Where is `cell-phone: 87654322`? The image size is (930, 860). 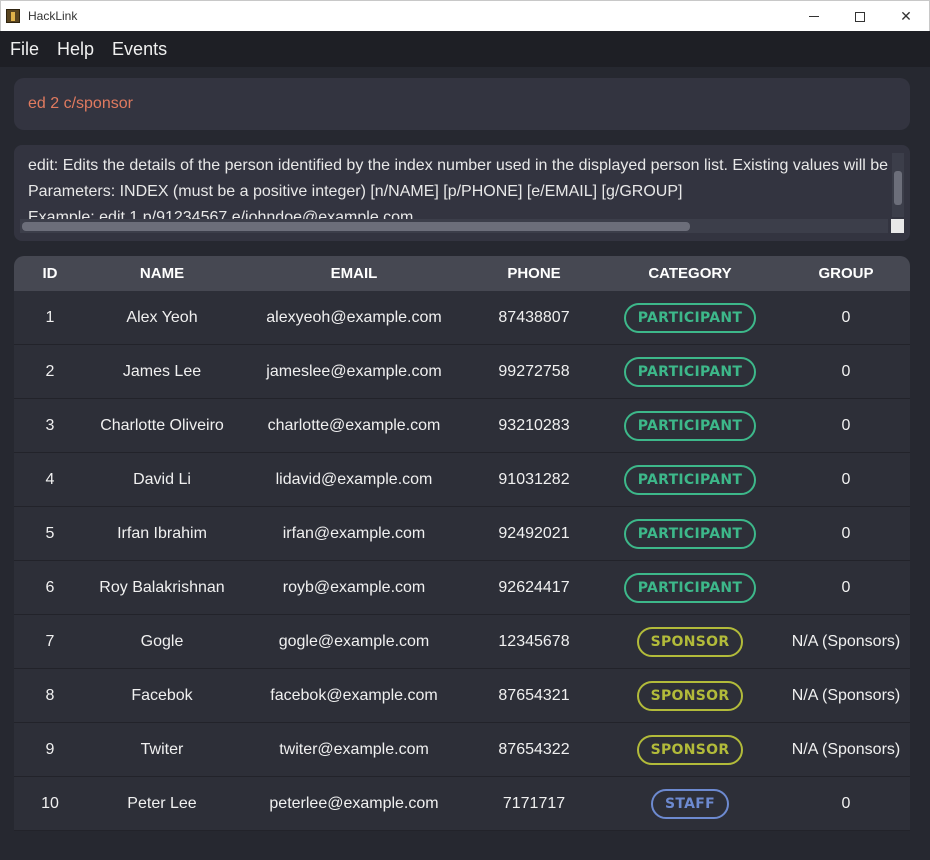
cell-phone: 87654322 is located at coordinates (534, 749).